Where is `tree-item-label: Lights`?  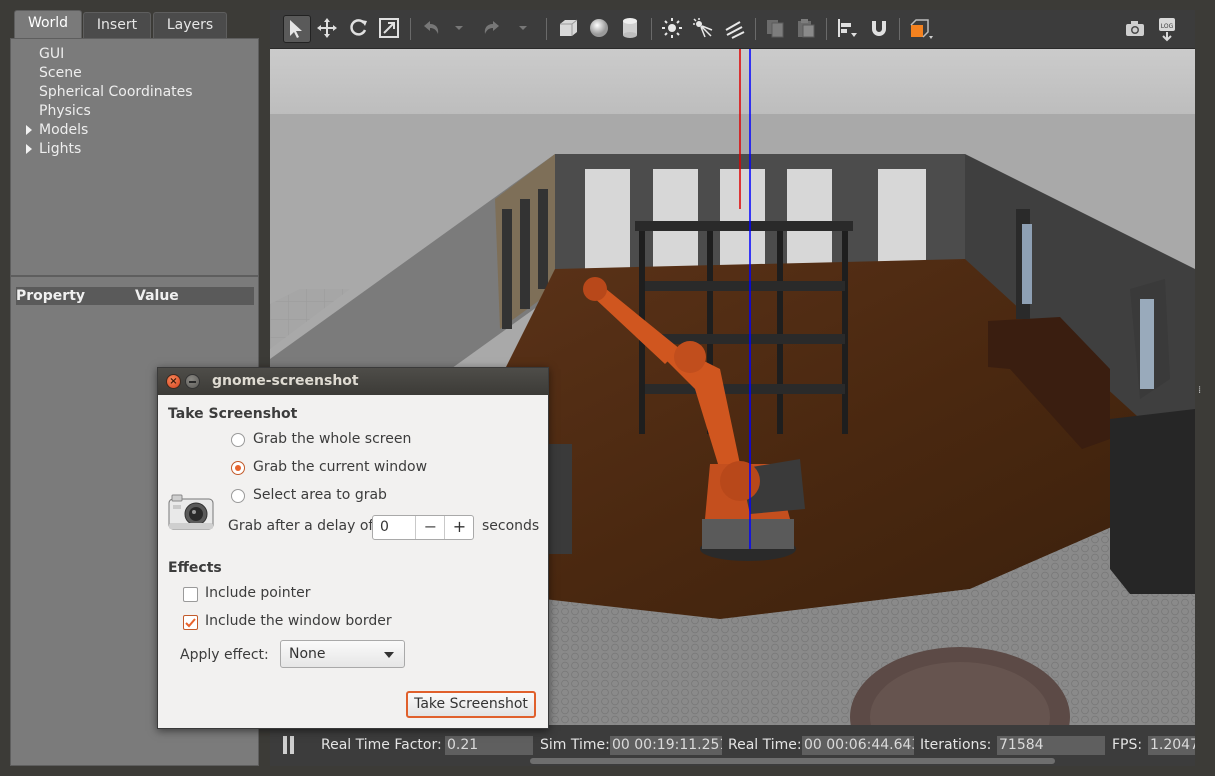 tree-item-label: Lights is located at coordinates (60, 149).